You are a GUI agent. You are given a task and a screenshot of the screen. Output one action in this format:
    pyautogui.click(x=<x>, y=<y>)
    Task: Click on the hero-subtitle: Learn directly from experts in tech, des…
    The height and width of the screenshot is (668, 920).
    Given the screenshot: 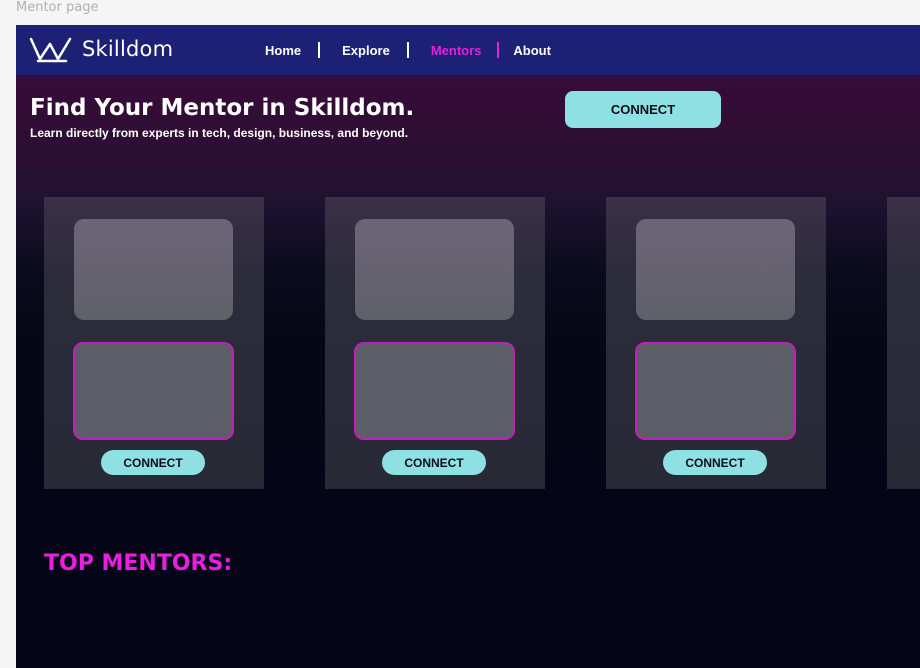 What is the action you would take?
    pyautogui.click(x=219, y=133)
    